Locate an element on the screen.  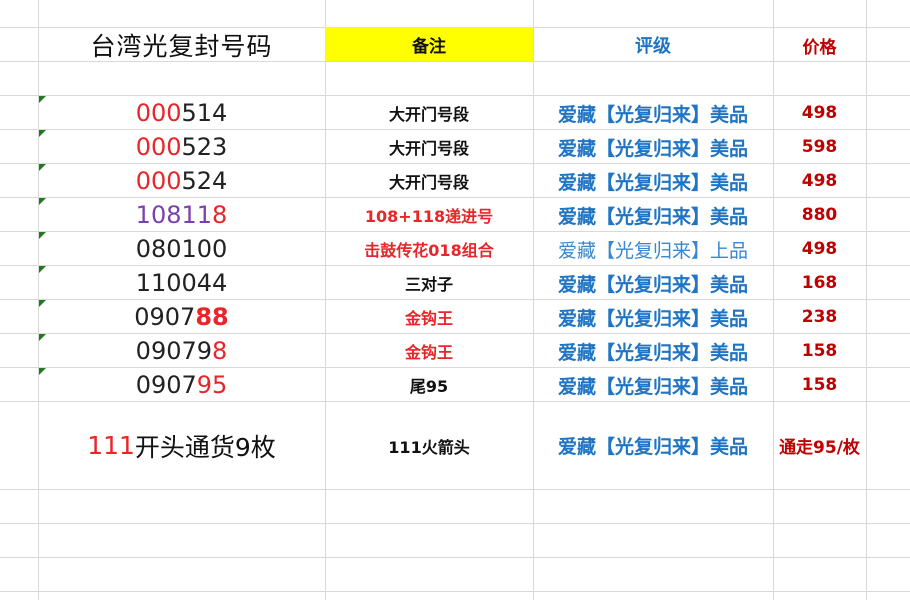
serial-number-cell: 09079 8 is located at coordinates (181, 351).